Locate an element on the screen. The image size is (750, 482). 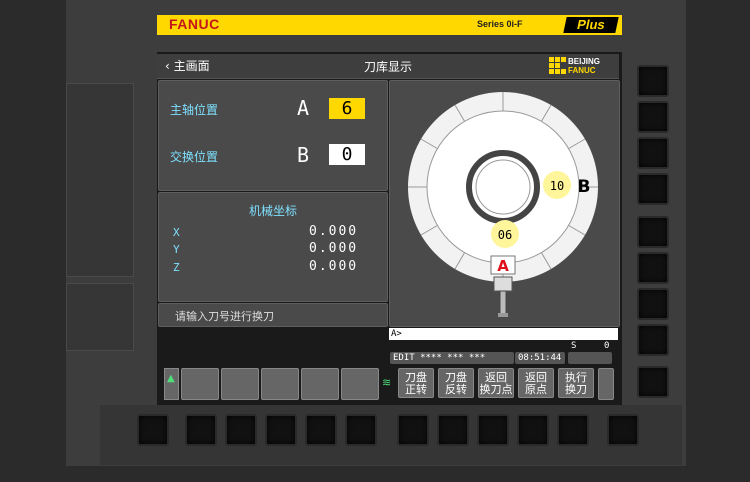
softkey-right is located at coordinates (606, 384).